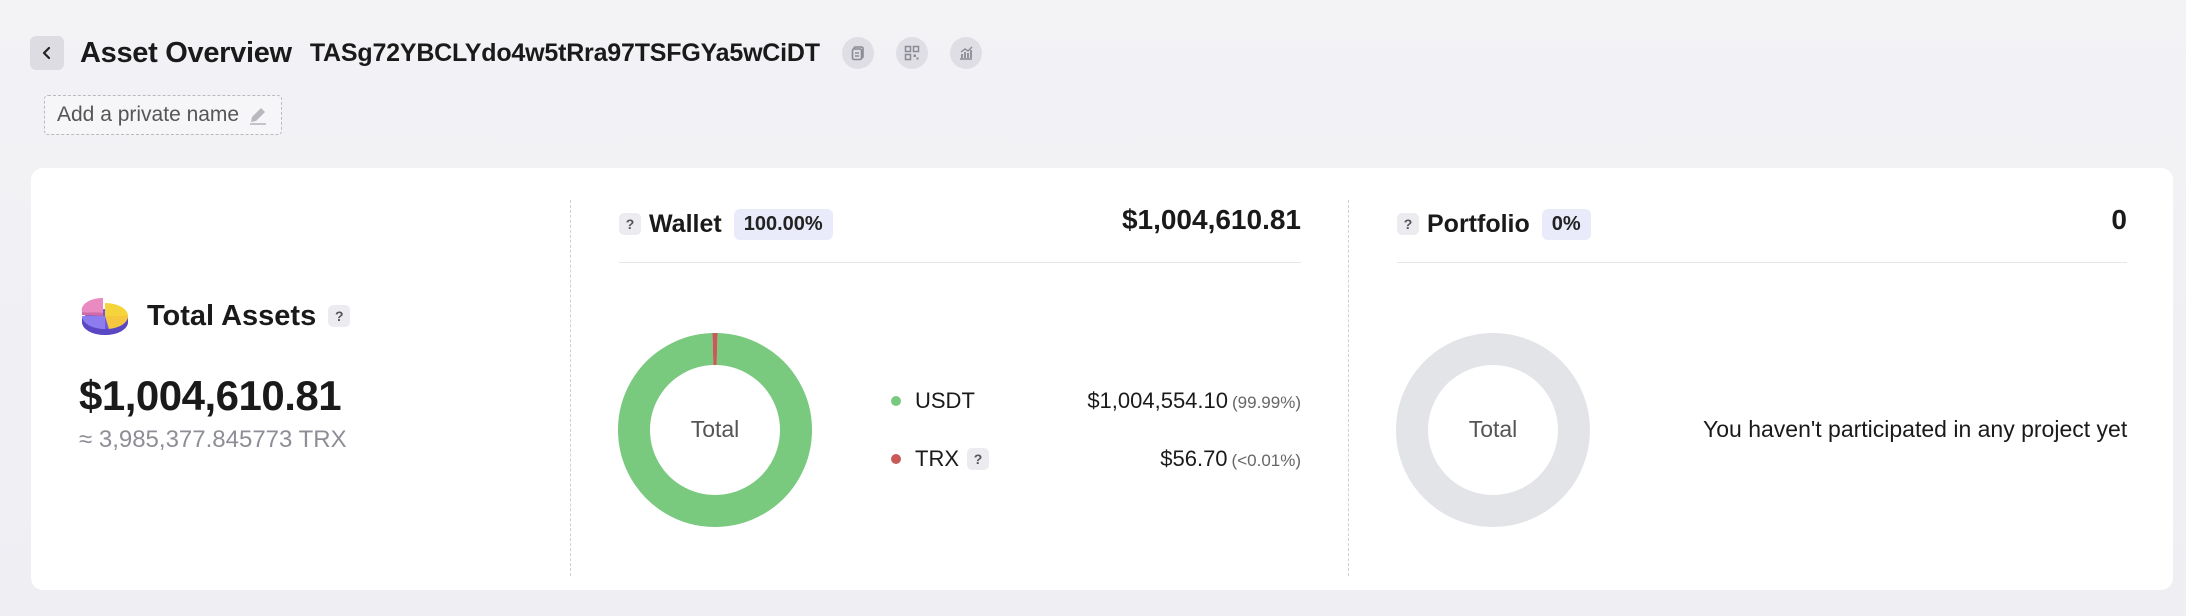 The image size is (2186, 616). Describe the element at coordinates (1566, 224) in the screenshot. I see `portfolio-percent-badge: 0%` at that location.